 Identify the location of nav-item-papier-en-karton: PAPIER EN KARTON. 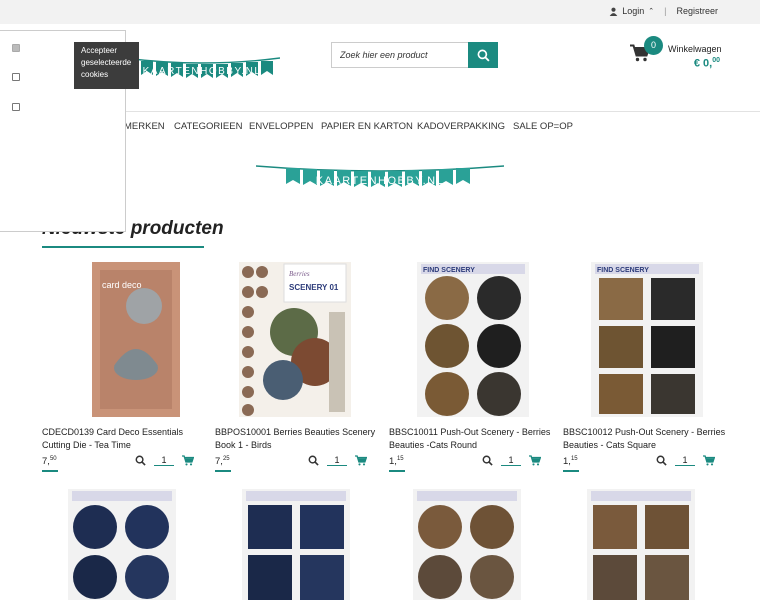
(367, 126).